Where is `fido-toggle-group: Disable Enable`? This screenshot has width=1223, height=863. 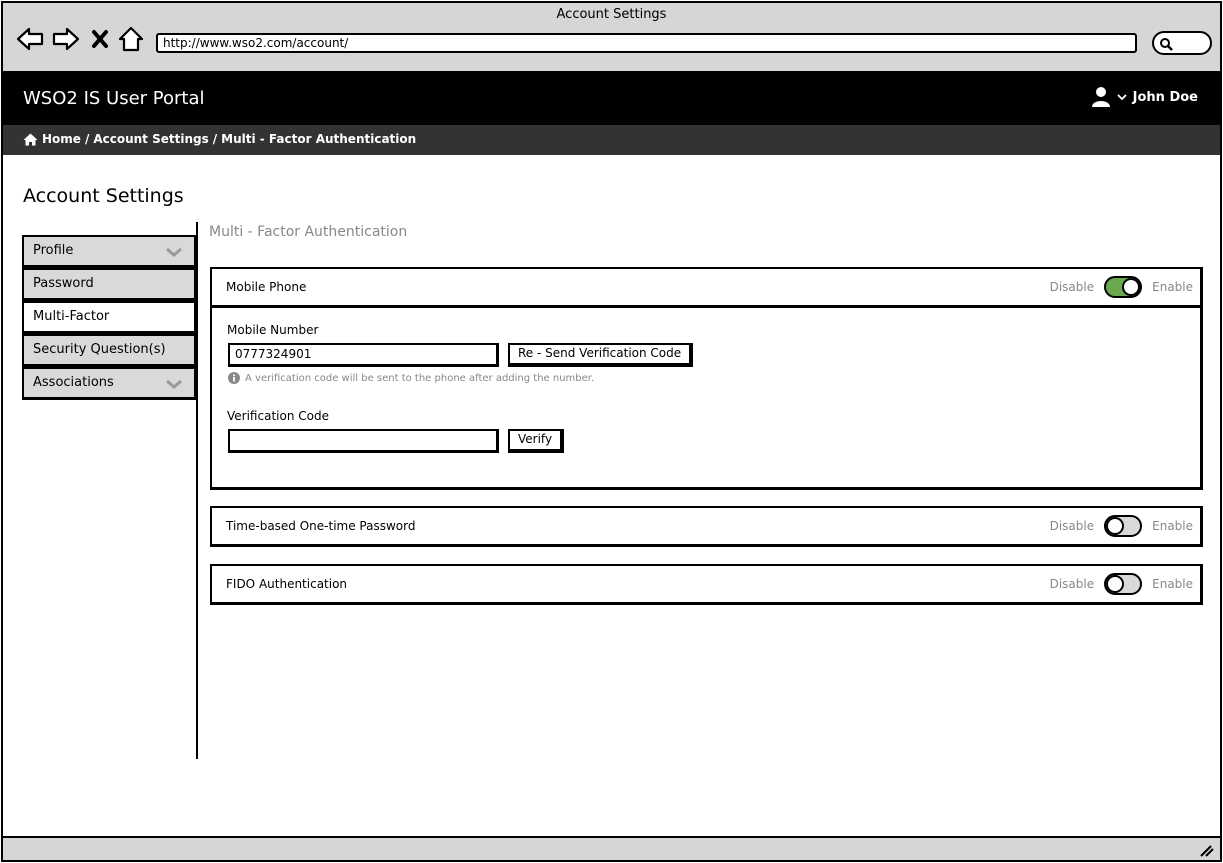
fido-toggle-group: Disable Enable is located at coordinates (1121, 584).